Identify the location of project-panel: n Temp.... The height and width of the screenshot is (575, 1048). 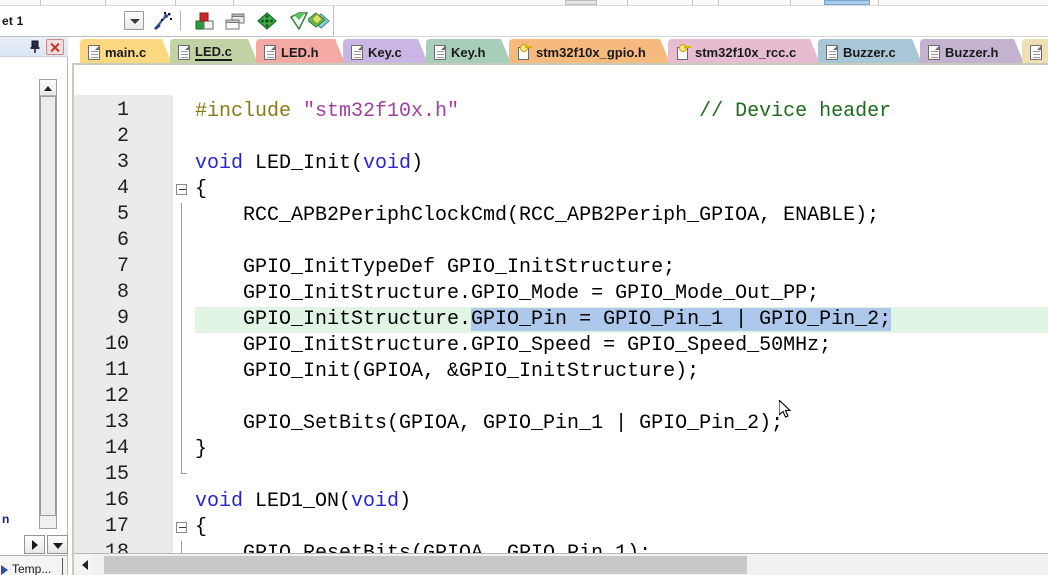
(34, 306).